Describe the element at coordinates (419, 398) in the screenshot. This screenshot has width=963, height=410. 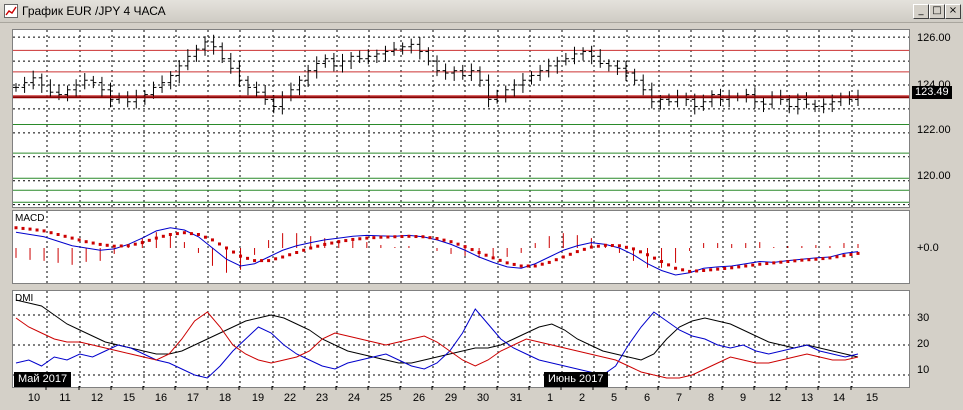
I see `x-tick-label: 26` at that location.